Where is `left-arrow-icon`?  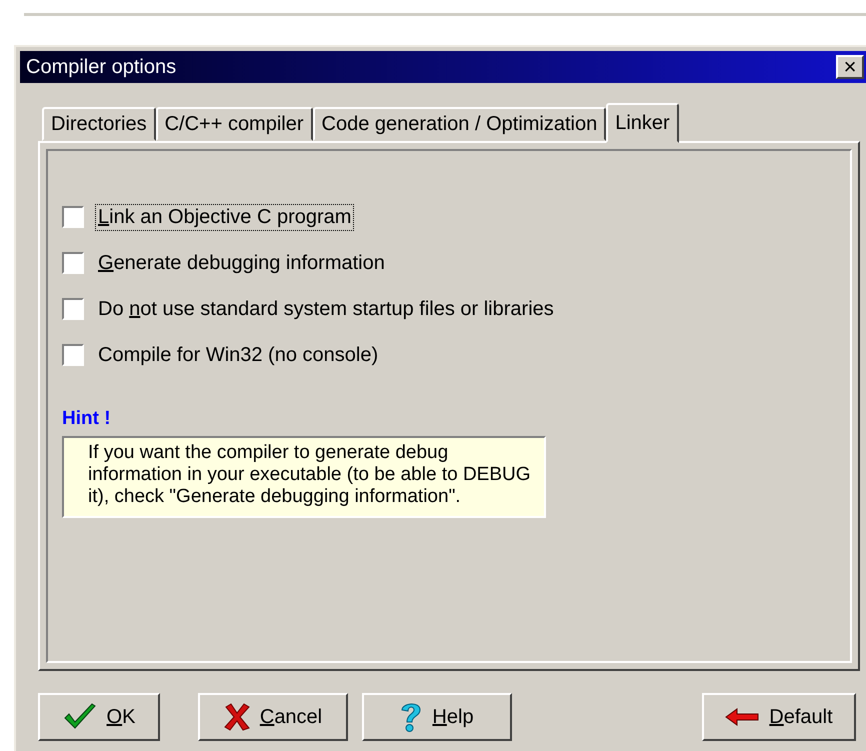 left-arrow-icon is located at coordinates (742, 717).